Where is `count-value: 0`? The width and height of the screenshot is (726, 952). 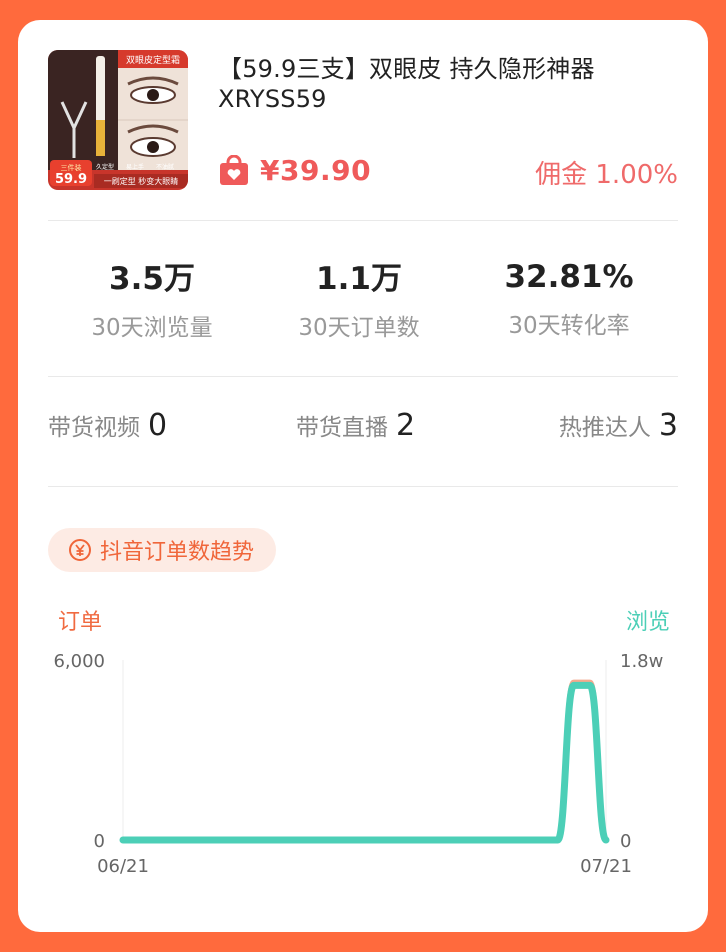 count-value: 0 is located at coordinates (158, 425).